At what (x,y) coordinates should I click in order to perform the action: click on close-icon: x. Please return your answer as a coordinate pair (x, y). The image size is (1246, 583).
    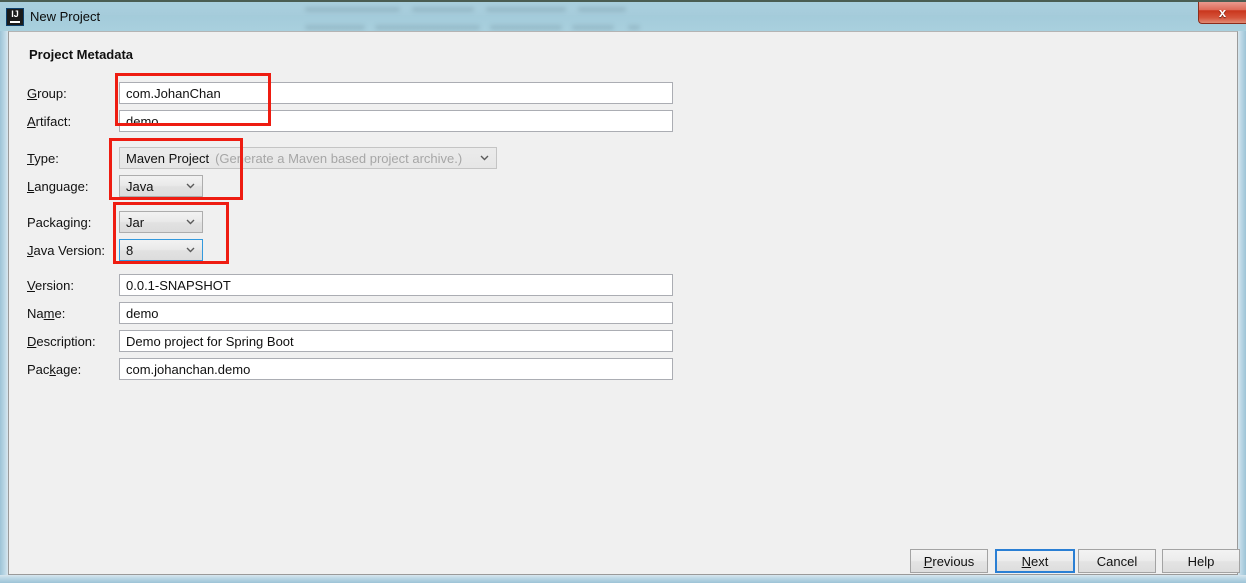
    Looking at the image, I should click on (1222, 12).